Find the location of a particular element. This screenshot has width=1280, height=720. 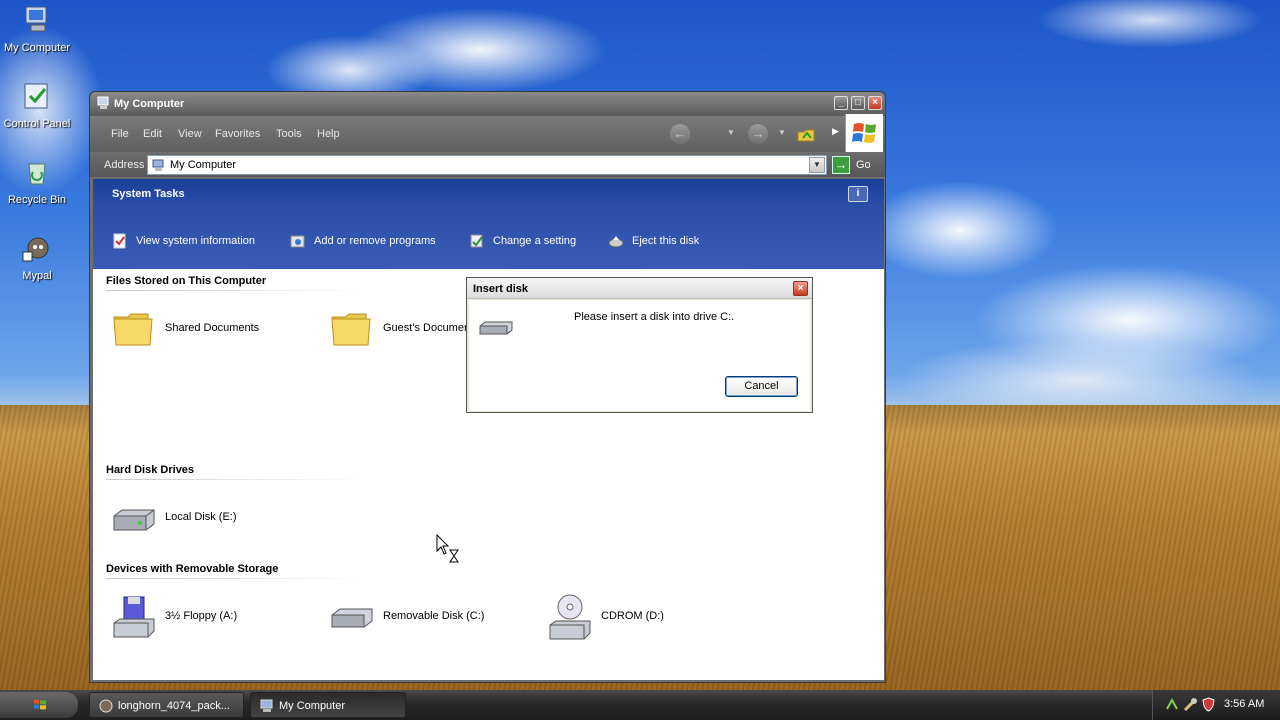

toolbar-overflow-icon: ▶ is located at coordinates (835, 131).